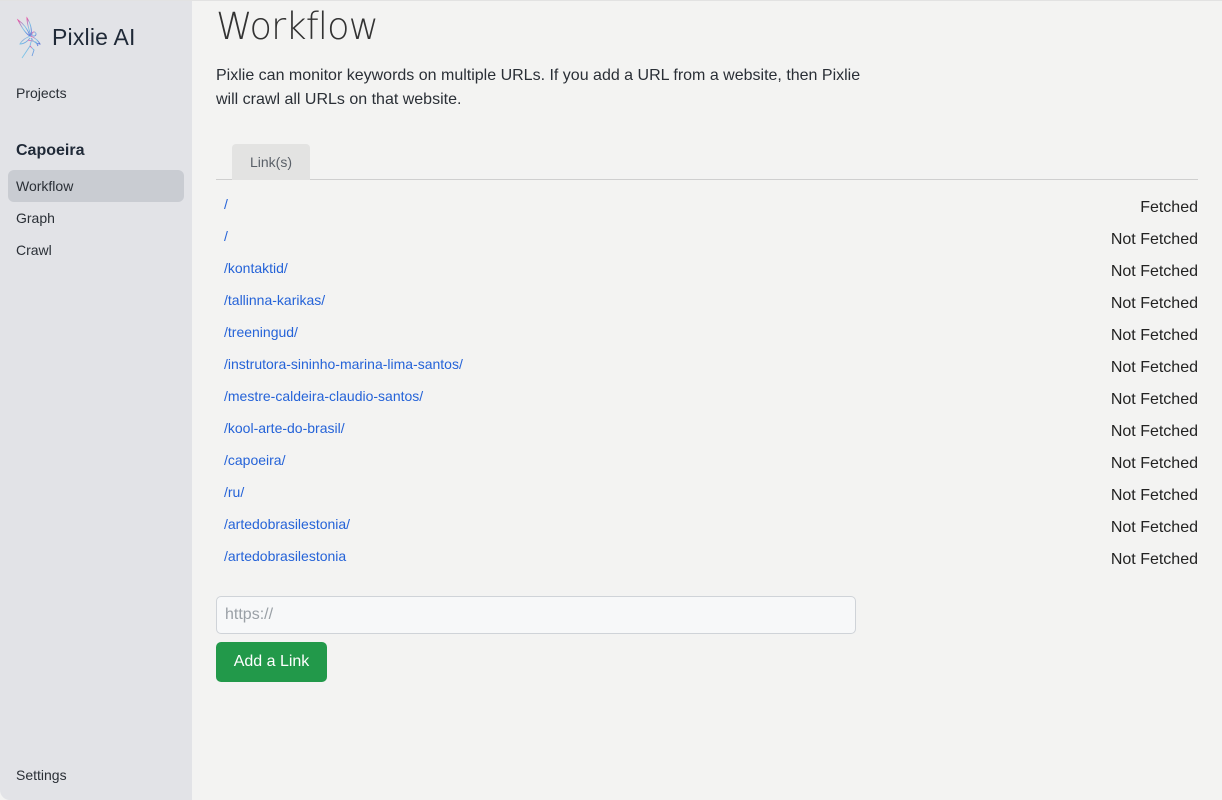  I want to click on link-row: / Fetched, so click(707, 207).